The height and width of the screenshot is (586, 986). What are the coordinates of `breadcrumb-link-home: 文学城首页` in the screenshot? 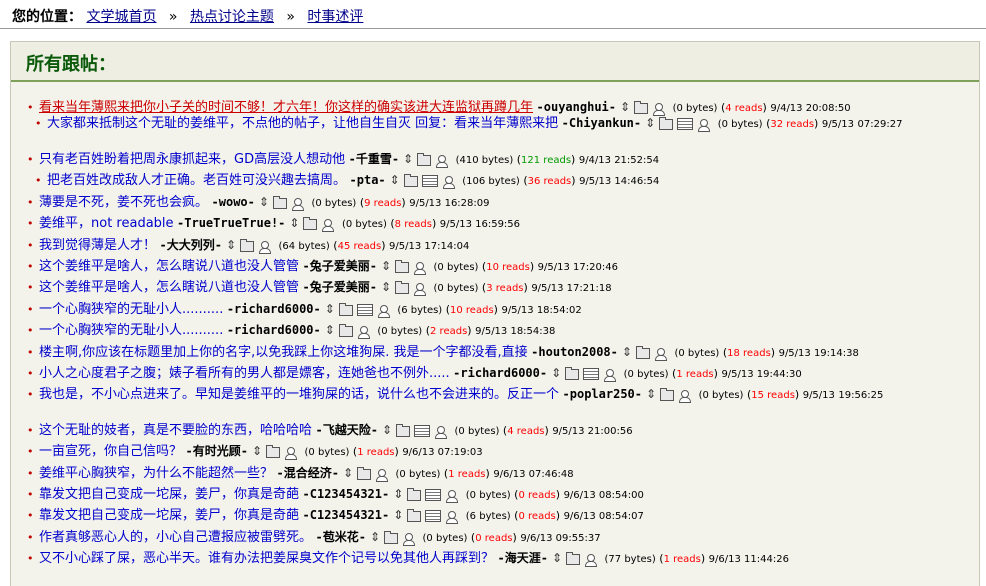 It's located at (121, 17).